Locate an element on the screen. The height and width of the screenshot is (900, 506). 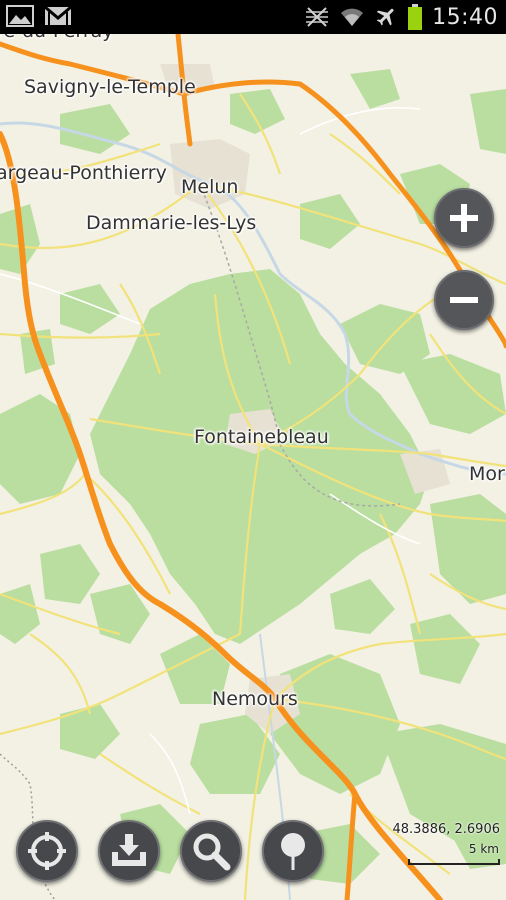
wifi-icon is located at coordinates (352, 17).